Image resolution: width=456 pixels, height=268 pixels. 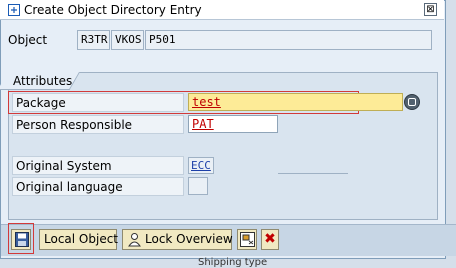 I want to click on transport-button, so click(x=247, y=239).